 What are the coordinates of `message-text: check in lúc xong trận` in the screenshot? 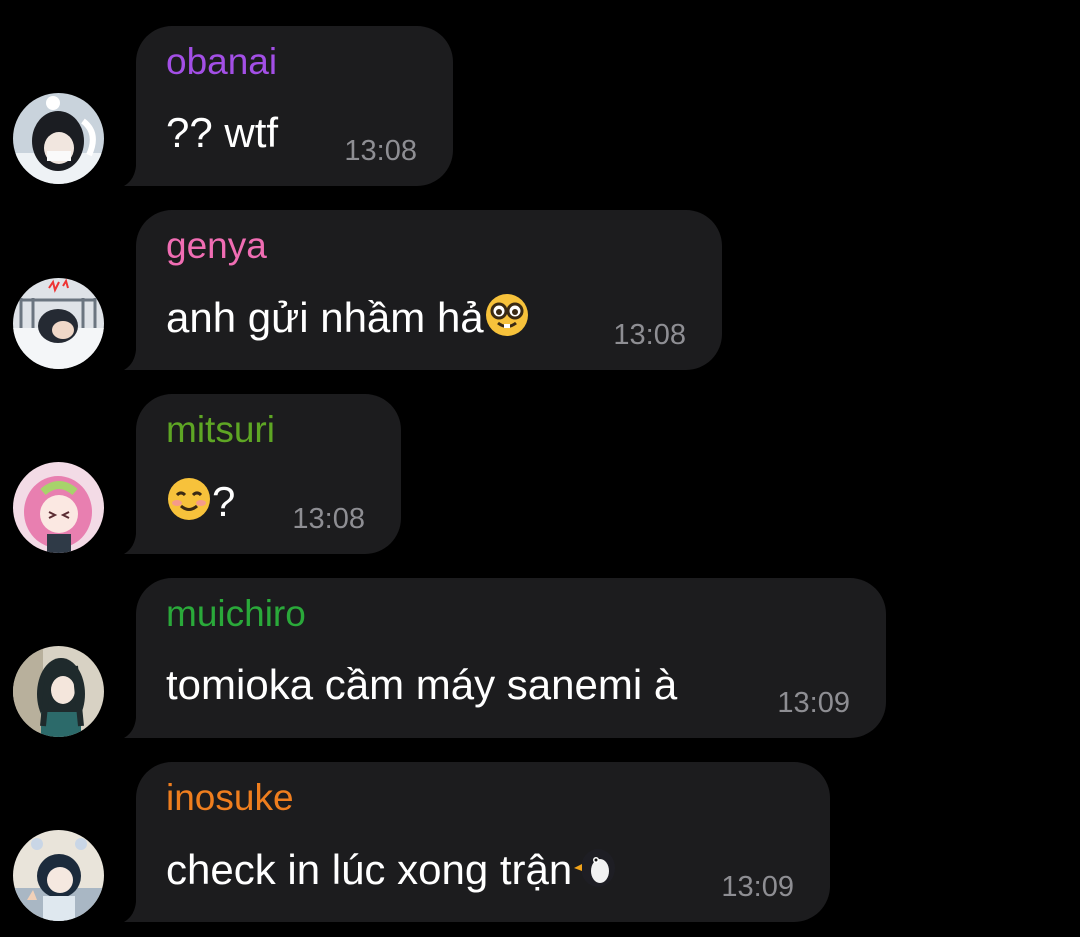 It's located at (392, 869).